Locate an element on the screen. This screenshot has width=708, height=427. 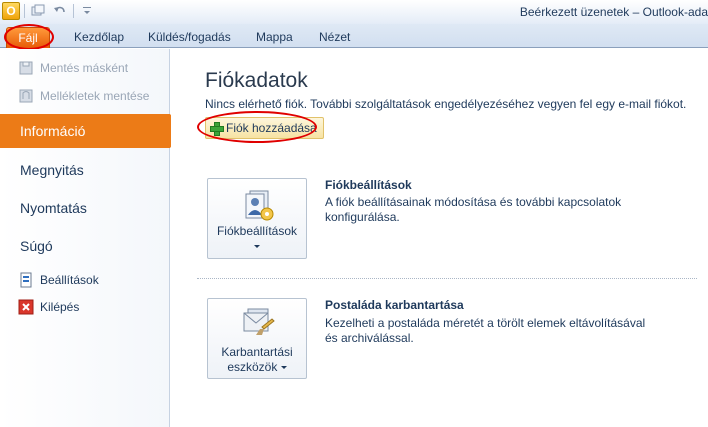
ribbon-tab-bar: Fájl Kezdőlap Küldés/fogadás Mappa Nézet is located at coordinates (354, 37).